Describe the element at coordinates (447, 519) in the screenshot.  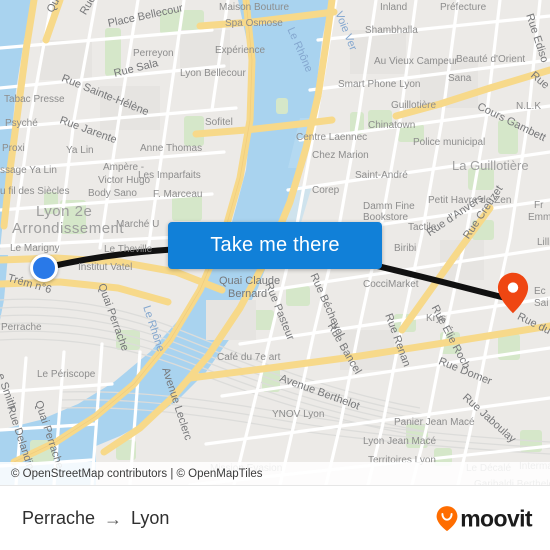
I see `moovit-pin-icon` at that location.